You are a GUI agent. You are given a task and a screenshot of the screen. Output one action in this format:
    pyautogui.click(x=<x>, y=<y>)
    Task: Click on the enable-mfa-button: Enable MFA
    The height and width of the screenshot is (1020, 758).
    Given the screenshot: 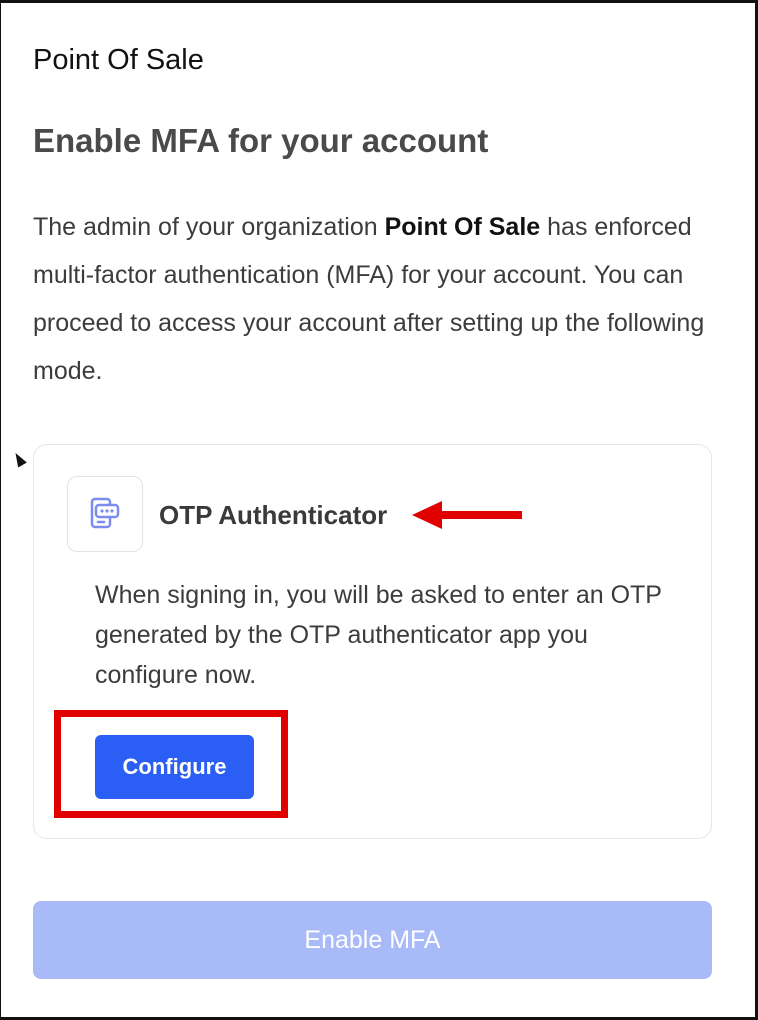 What is the action you would take?
    pyautogui.click(x=372, y=940)
    